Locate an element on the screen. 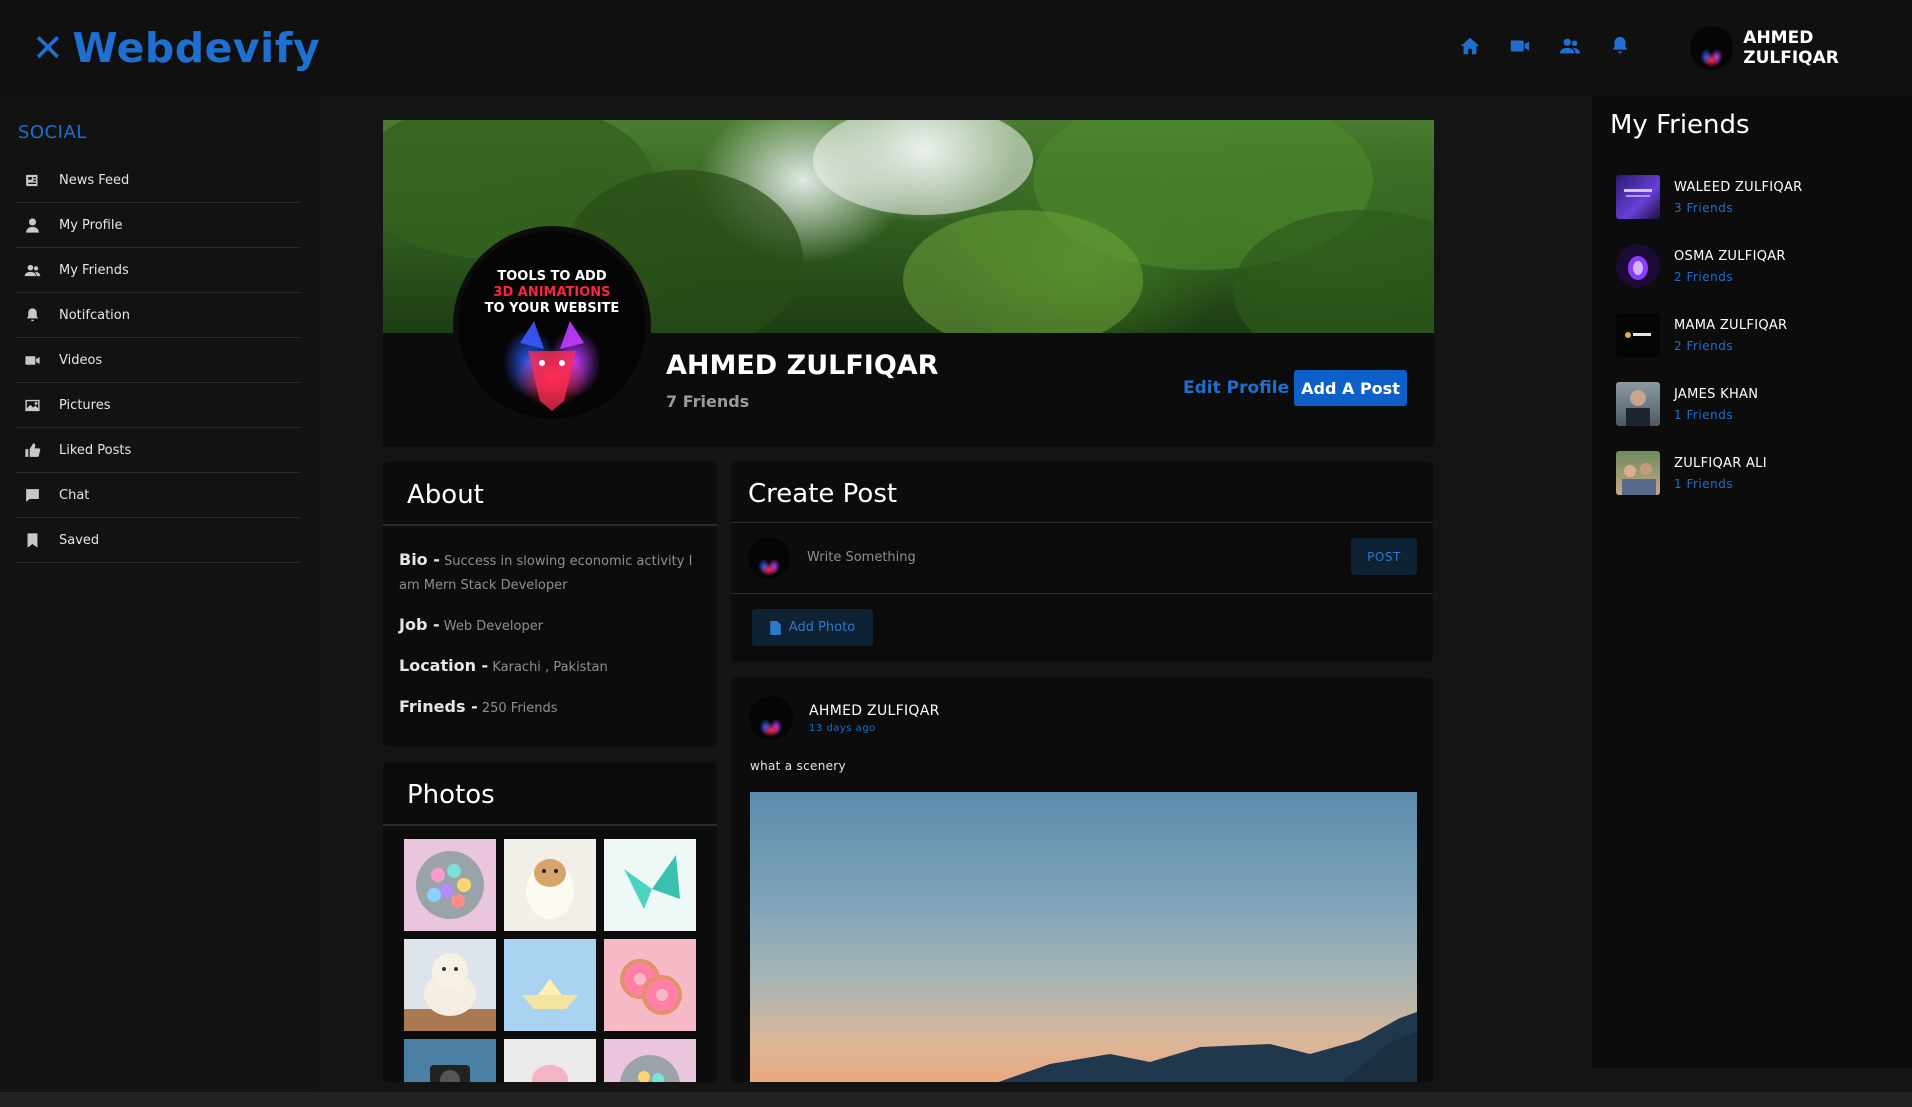 The width and height of the screenshot is (1912, 1107). top-navbar: ✕ Webdevify AHMED ZULFIQAR is located at coordinates (956, 48).